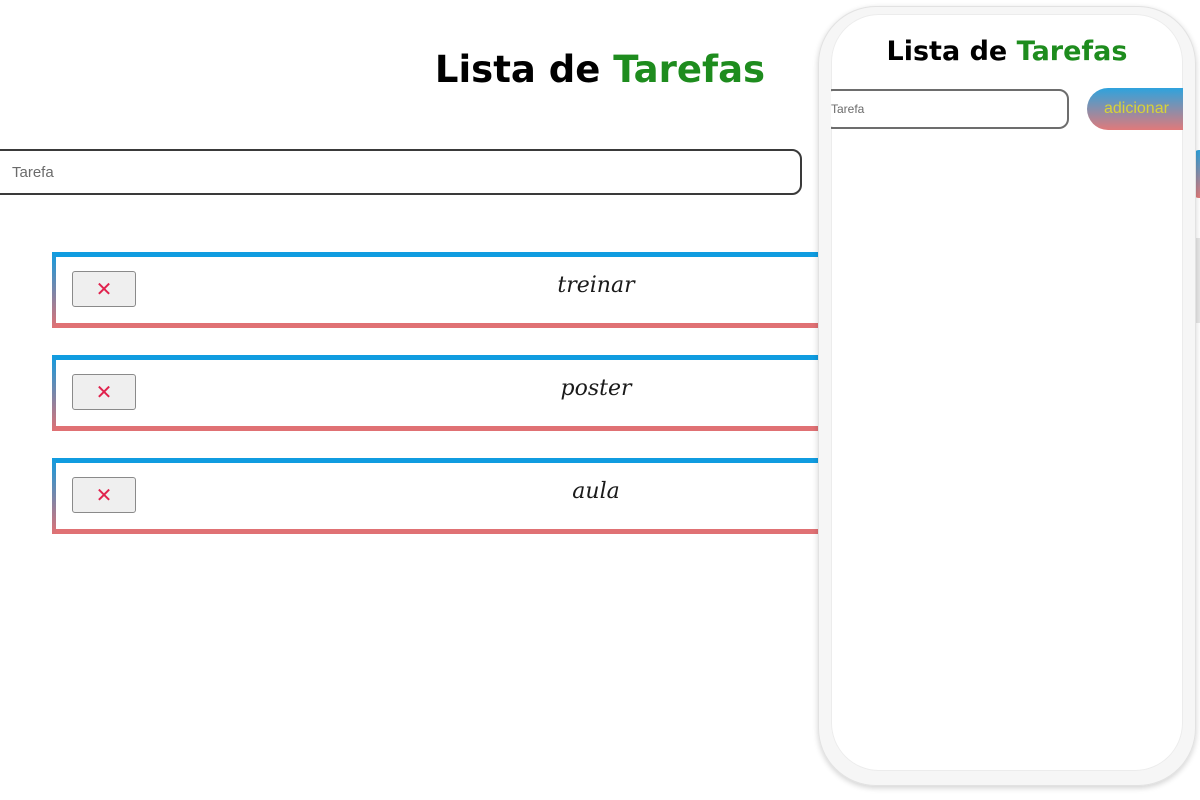 Image resolution: width=1200 pixels, height=800 pixels. What do you see at coordinates (950, 109) in the screenshot?
I see `mobile-task-input` at bounding box center [950, 109].